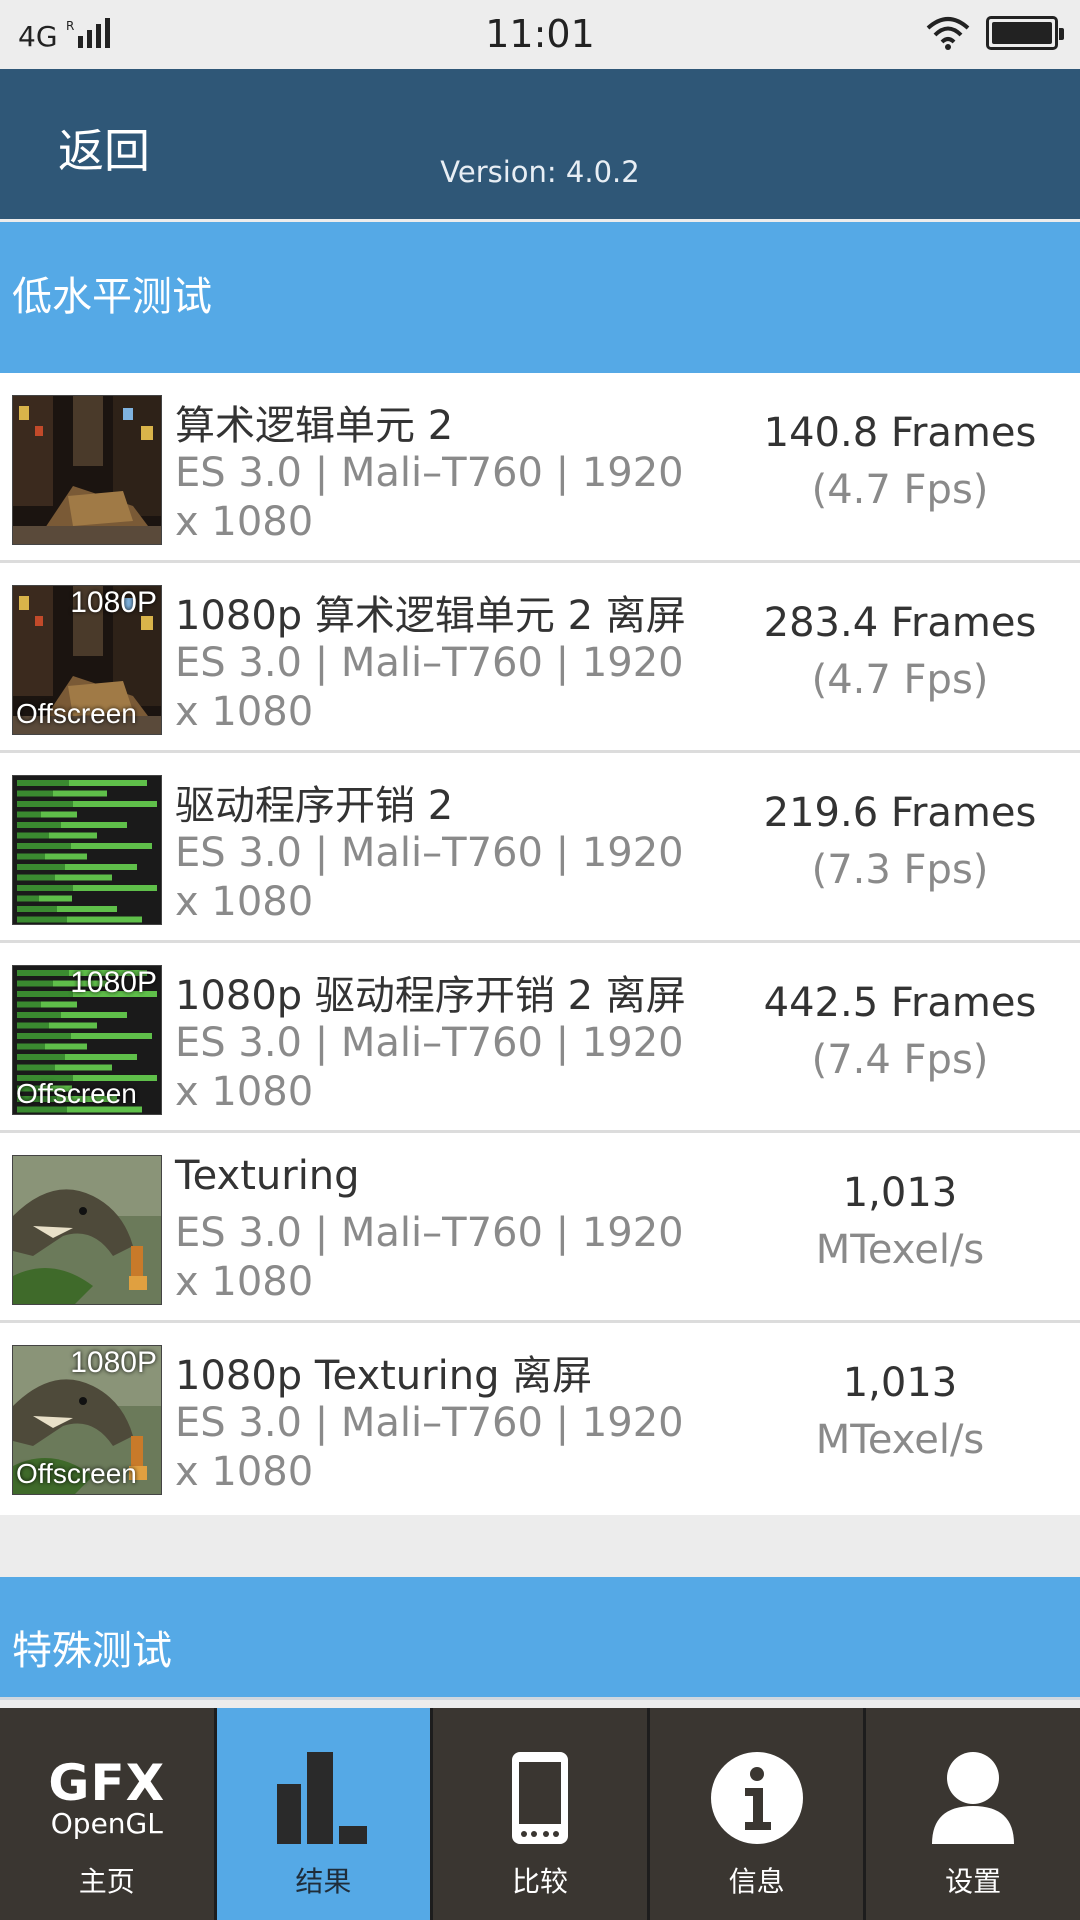  What do you see at coordinates (540, 297) in the screenshot?
I see `section-low-level-tests: 低水平测试` at bounding box center [540, 297].